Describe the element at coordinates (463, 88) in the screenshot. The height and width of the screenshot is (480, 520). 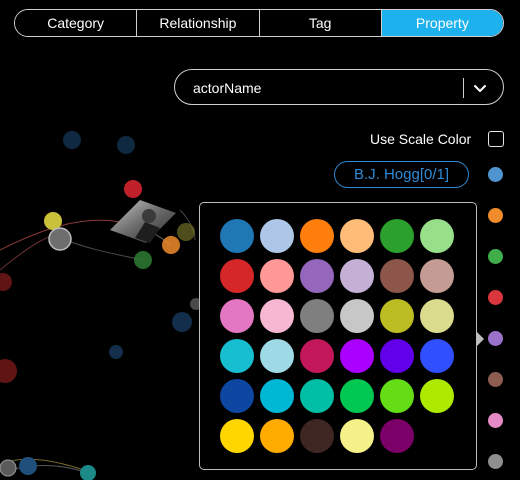
I see `select-divider` at that location.